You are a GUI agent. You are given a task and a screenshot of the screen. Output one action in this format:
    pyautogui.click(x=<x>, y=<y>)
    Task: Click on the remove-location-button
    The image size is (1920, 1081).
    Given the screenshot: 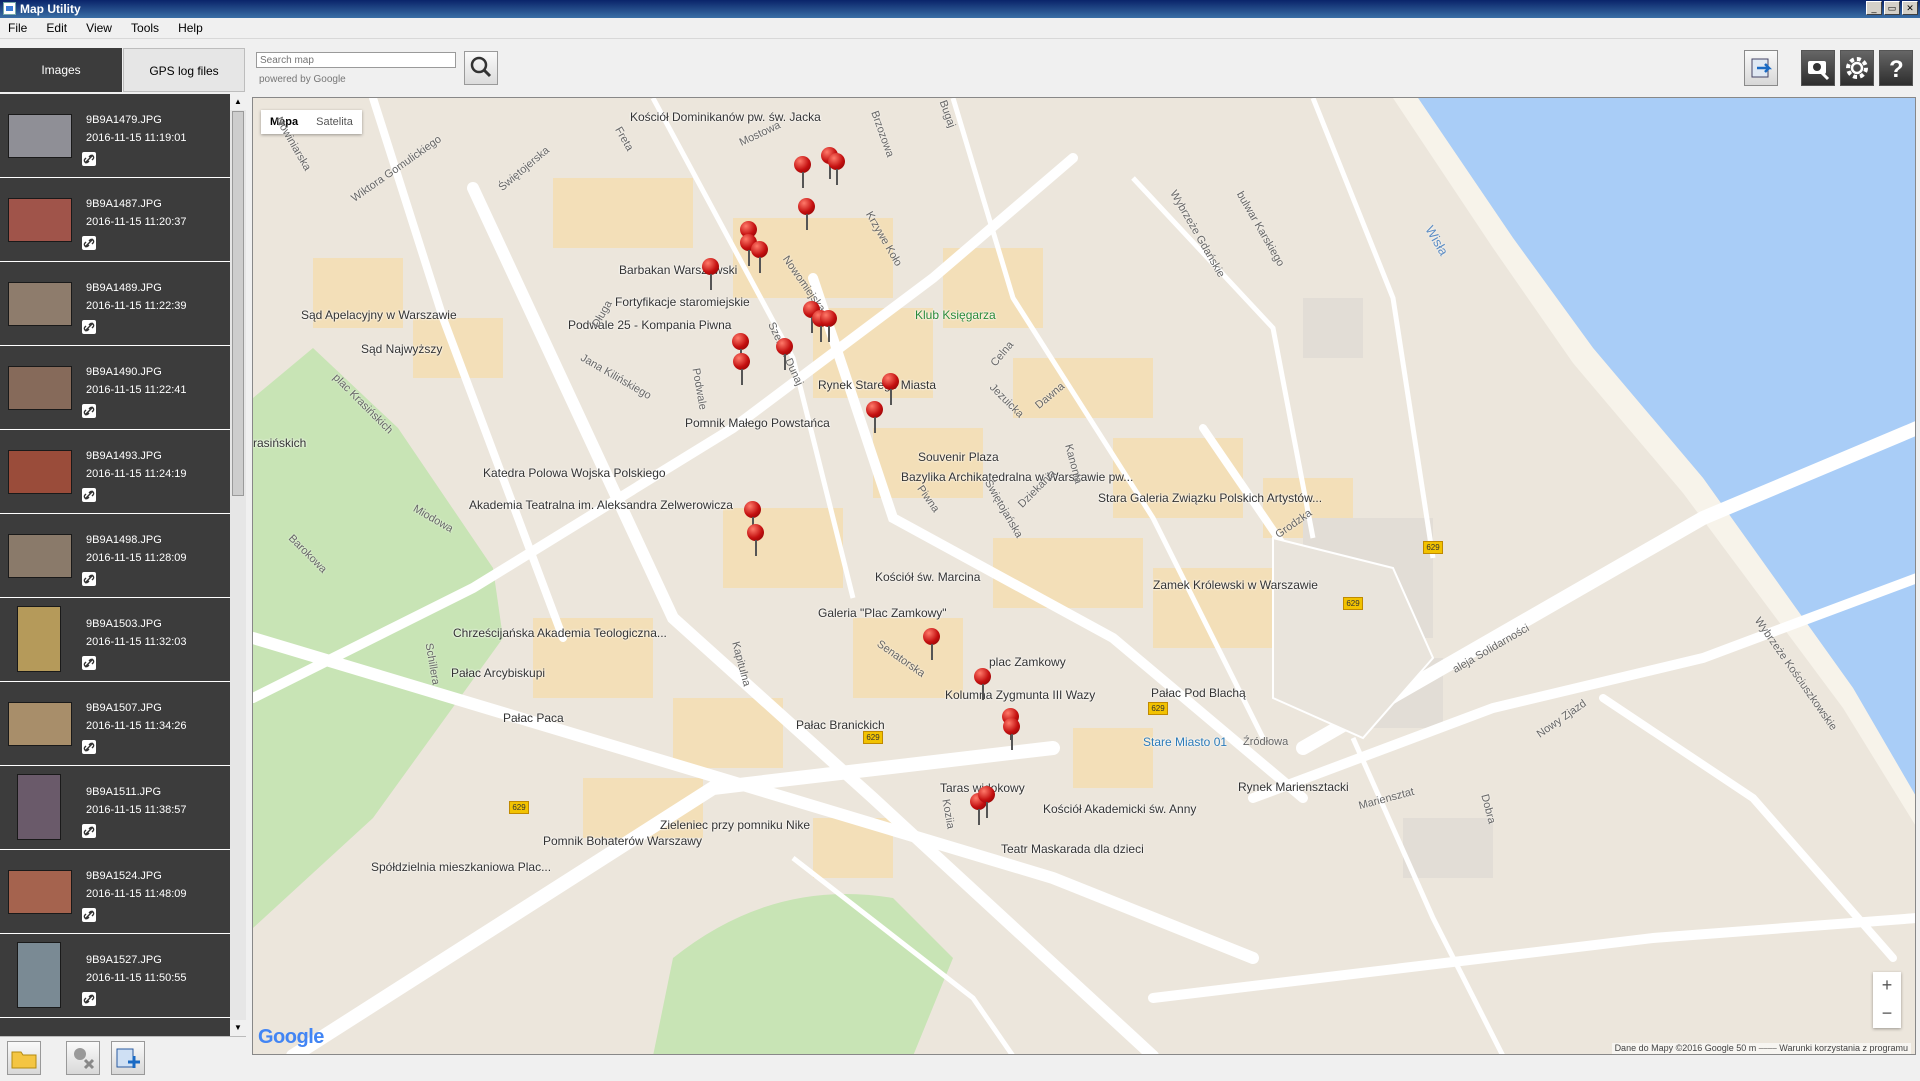 What is the action you would take?
    pyautogui.click(x=83, y=1058)
    